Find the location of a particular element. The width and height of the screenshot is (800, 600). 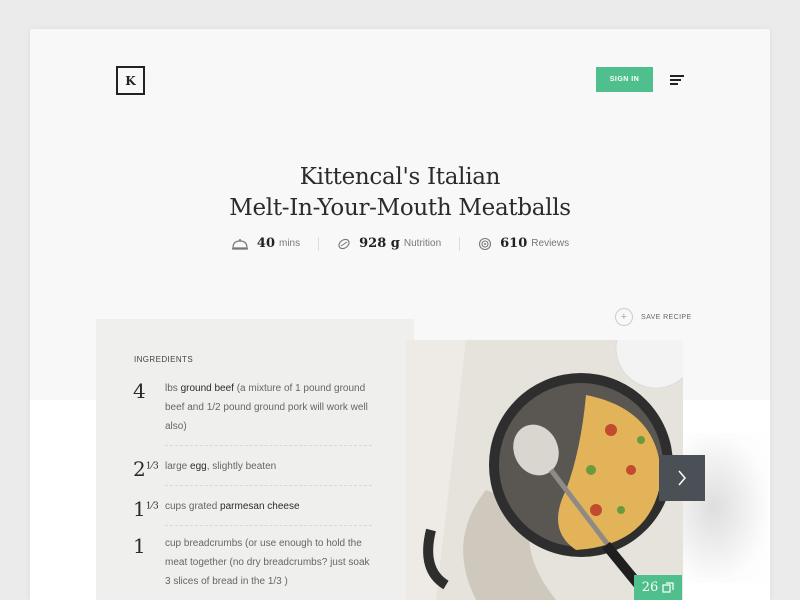

meta-reviews-label: Reviews is located at coordinates (550, 243).